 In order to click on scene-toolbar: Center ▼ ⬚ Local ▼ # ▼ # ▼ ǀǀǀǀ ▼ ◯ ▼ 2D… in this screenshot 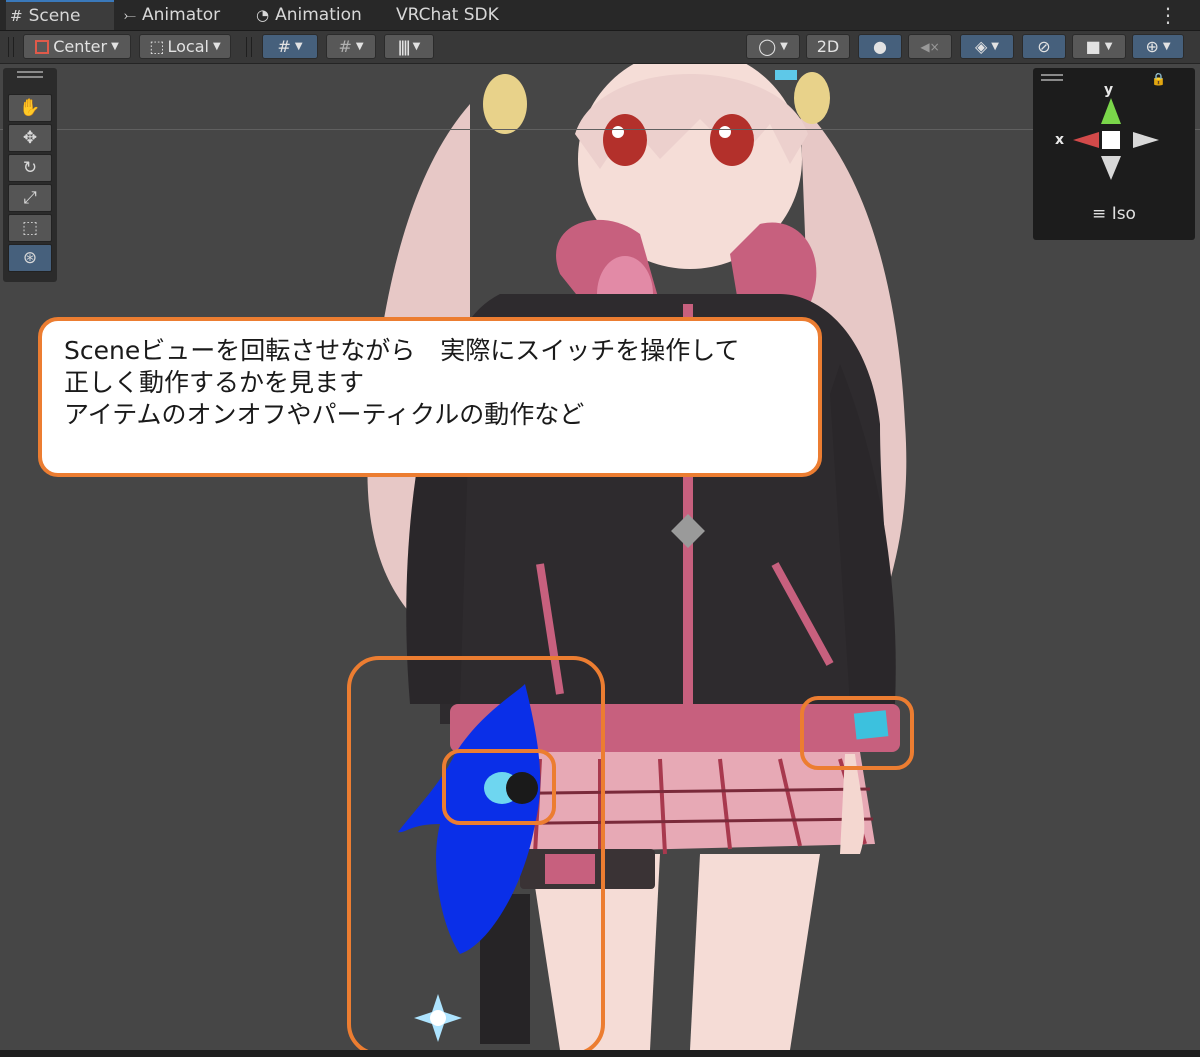, I will do `click(600, 47)`.